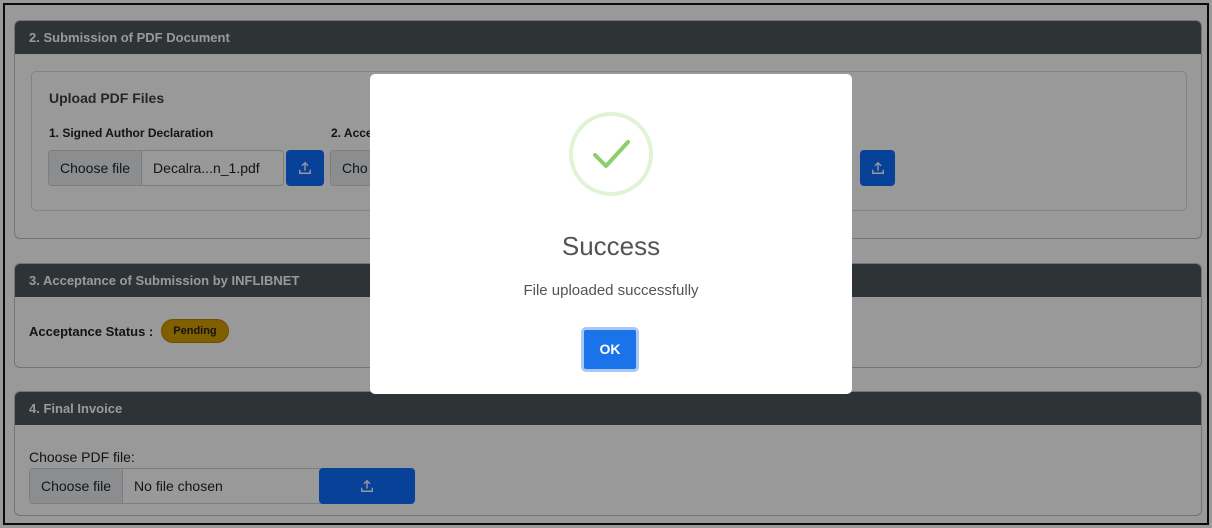 The height and width of the screenshot is (528, 1212). What do you see at coordinates (610, 349) in the screenshot?
I see `ok-button: OK` at bounding box center [610, 349].